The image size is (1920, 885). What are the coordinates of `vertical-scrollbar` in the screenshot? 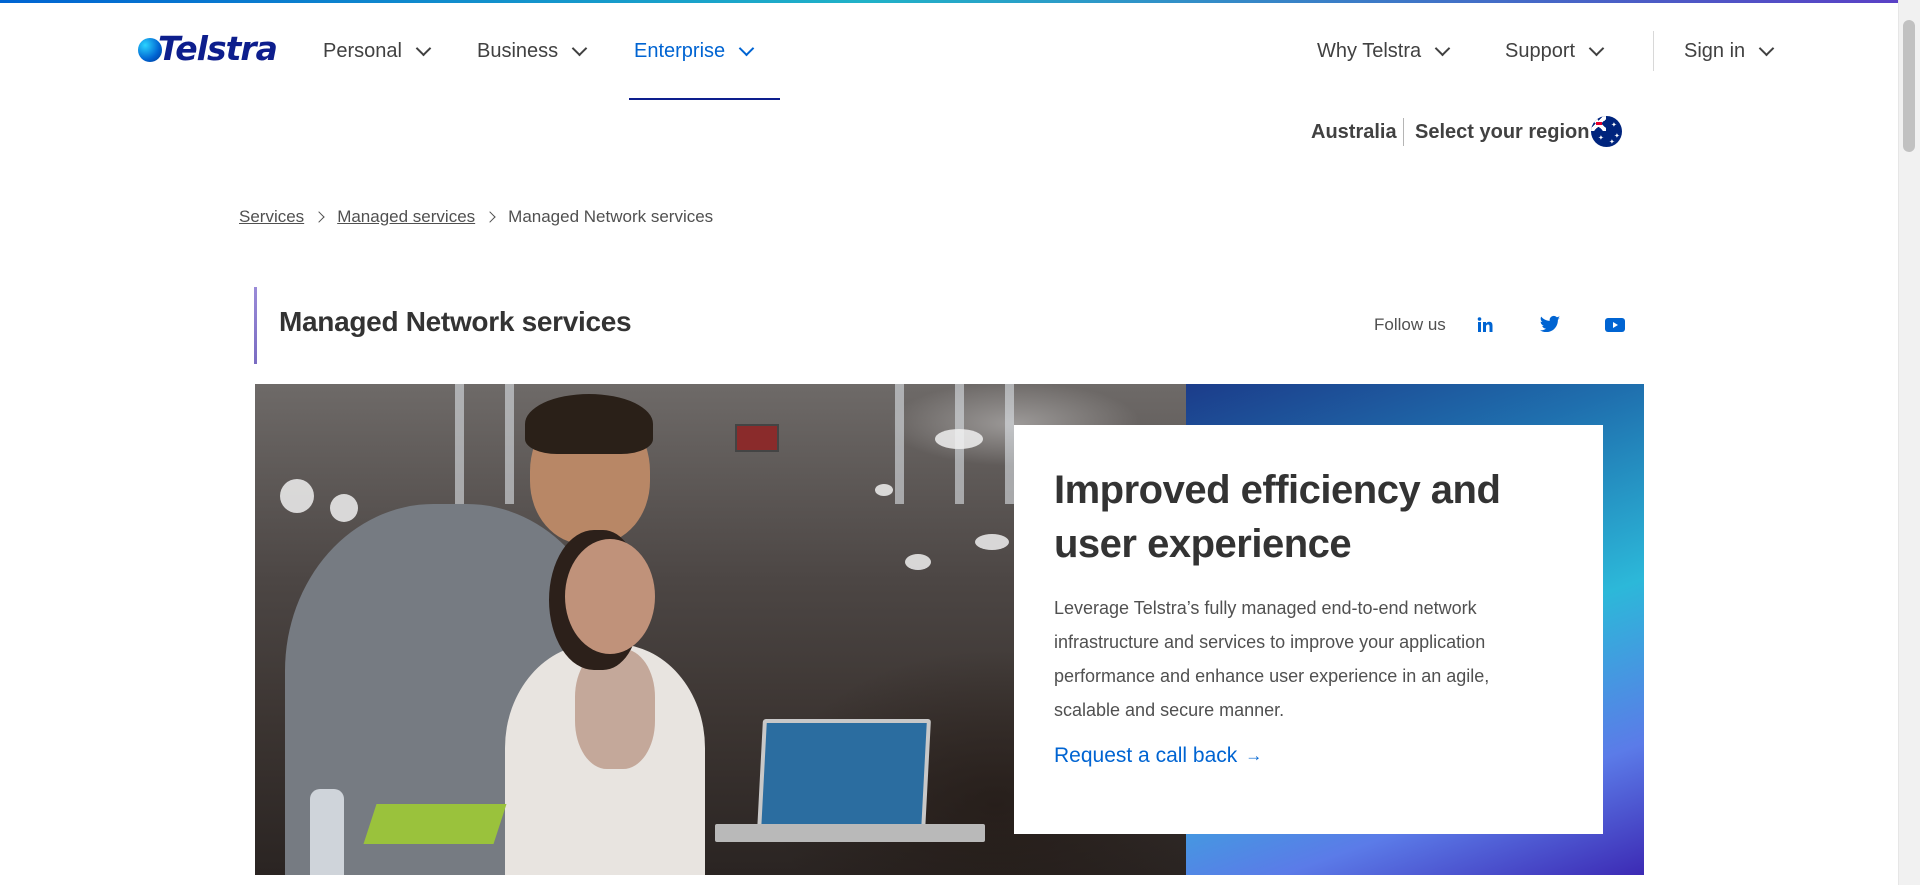 It's located at (1909, 442).